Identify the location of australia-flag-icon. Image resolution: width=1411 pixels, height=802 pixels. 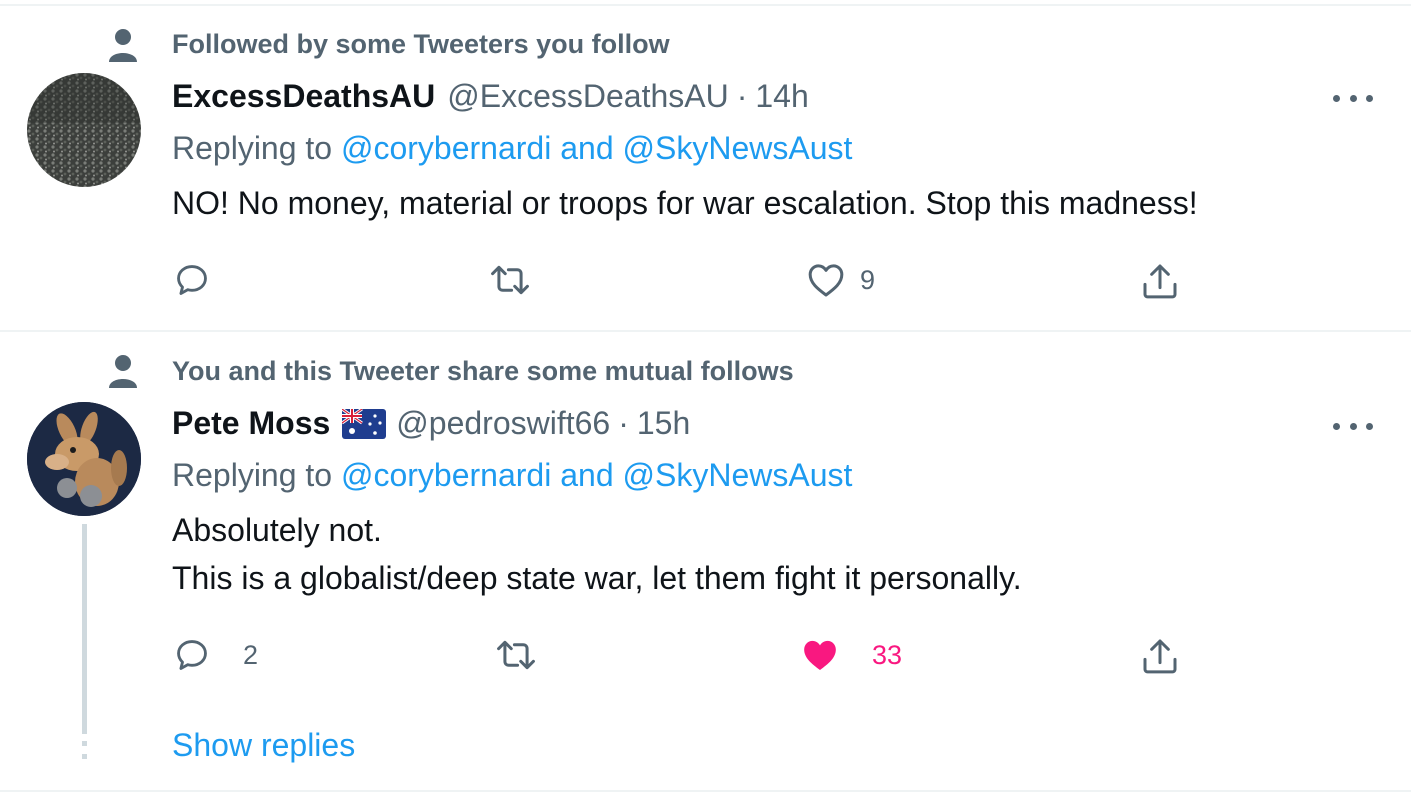
(364, 423).